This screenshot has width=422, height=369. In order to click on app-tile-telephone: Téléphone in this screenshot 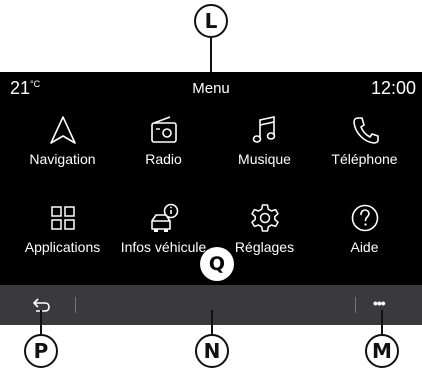, I will do `click(364, 150)`.